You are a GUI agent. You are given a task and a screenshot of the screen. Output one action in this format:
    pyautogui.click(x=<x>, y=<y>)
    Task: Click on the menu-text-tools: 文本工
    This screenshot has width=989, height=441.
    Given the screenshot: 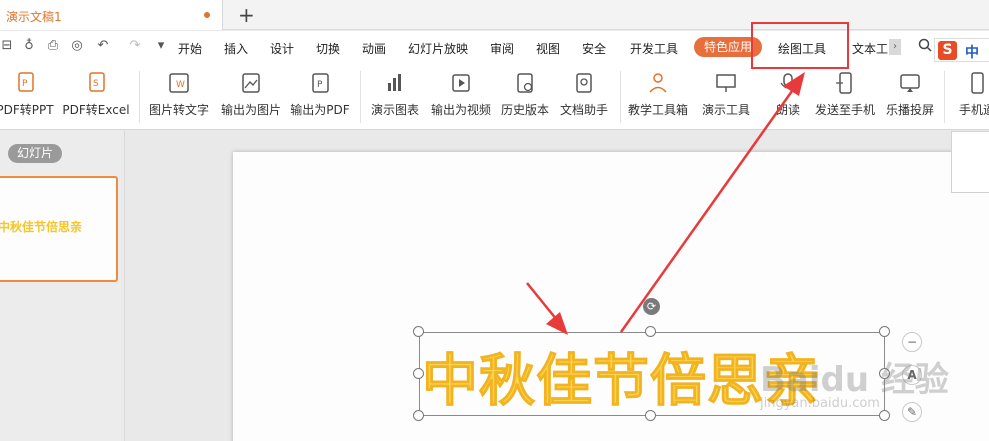 What is the action you would take?
    pyautogui.click(x=870, y=48)
    